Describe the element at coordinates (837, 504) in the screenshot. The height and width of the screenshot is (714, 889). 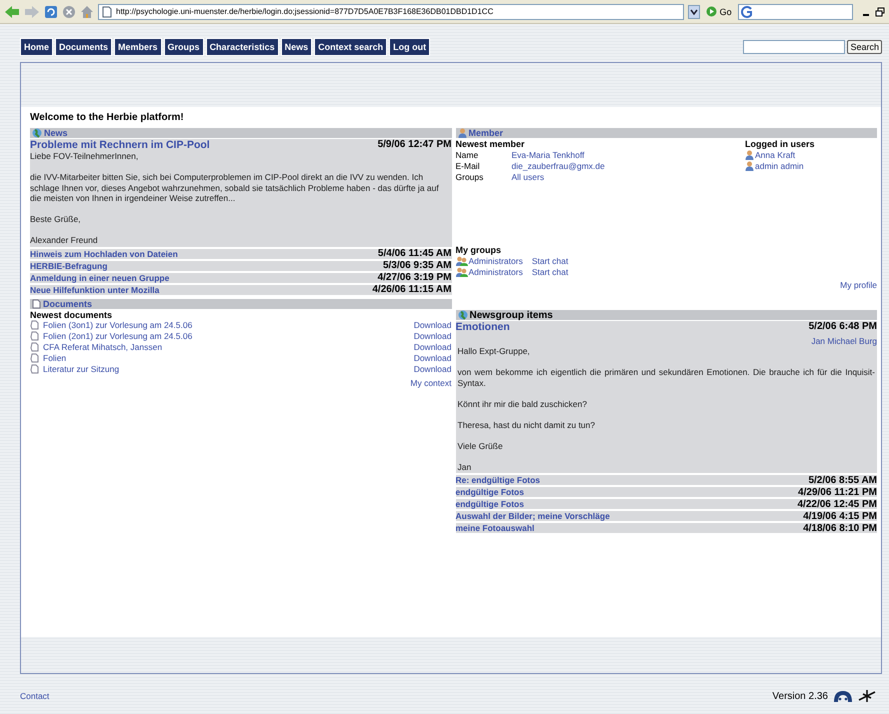
I see `post-date: 4/22/06 12:45 PM` at that location.